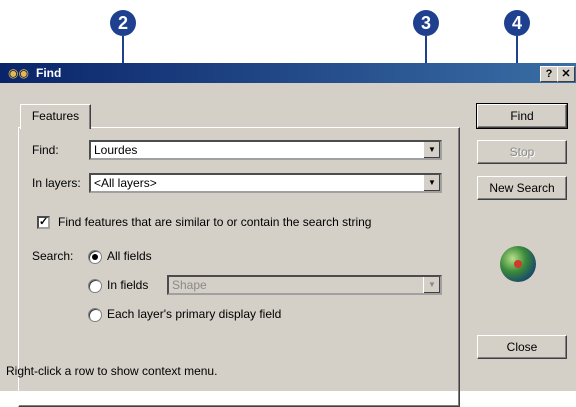 The width and height of the screenshot is (576, 407). Describe the element at coordinates (265, 183) in the screenshot. I see `in-layers-select: <All layers> ▼` at that location.